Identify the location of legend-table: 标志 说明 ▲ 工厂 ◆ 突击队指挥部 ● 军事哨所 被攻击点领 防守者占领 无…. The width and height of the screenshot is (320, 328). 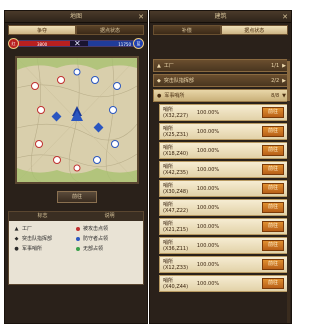
(76, 248).